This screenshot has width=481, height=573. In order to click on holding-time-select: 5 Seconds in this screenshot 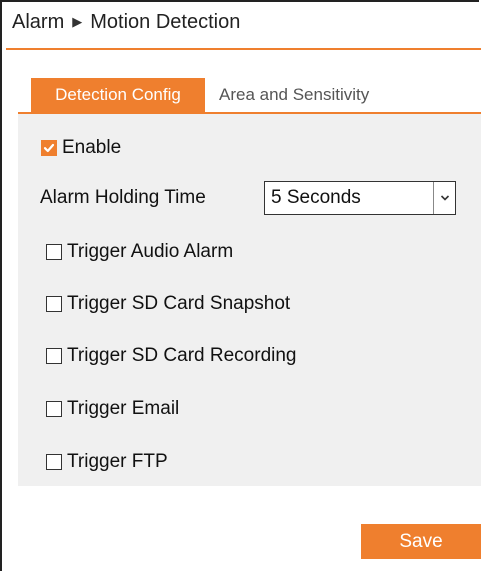, I will do `click(360, 198)`.